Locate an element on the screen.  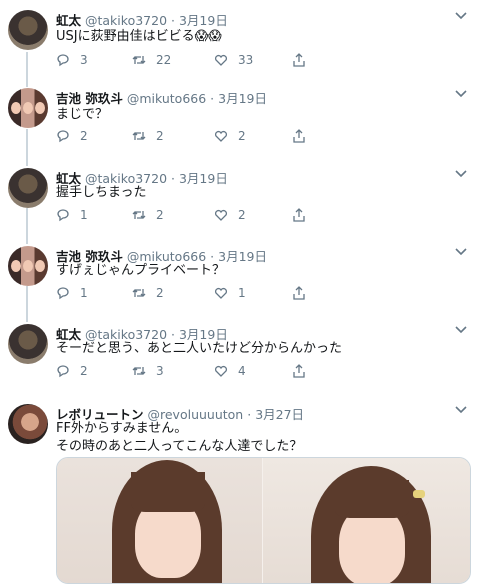
tweet-text: まじで？ is located at coordinates (82, 114).